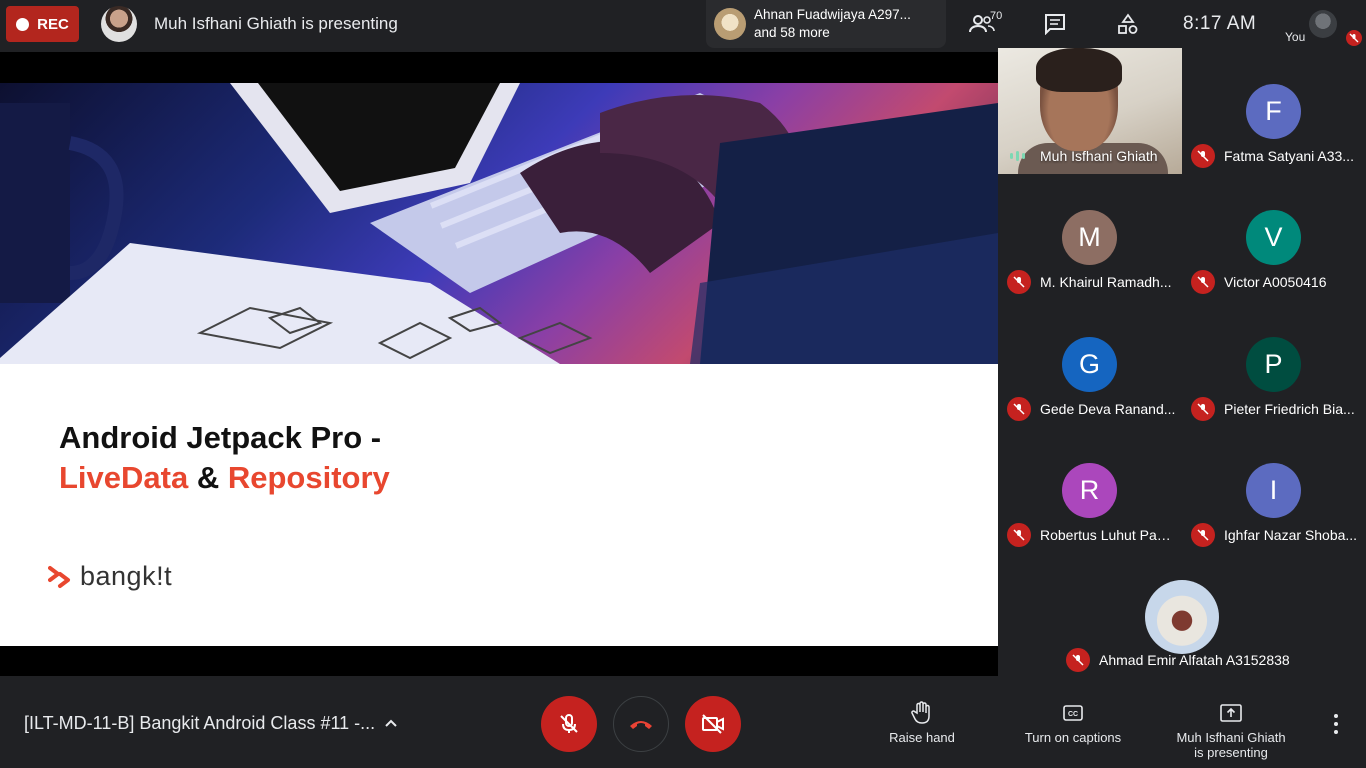 The height and width of the screenshot is (768, 1366). I want to click on mic-toggle-button, so click(569, 724).